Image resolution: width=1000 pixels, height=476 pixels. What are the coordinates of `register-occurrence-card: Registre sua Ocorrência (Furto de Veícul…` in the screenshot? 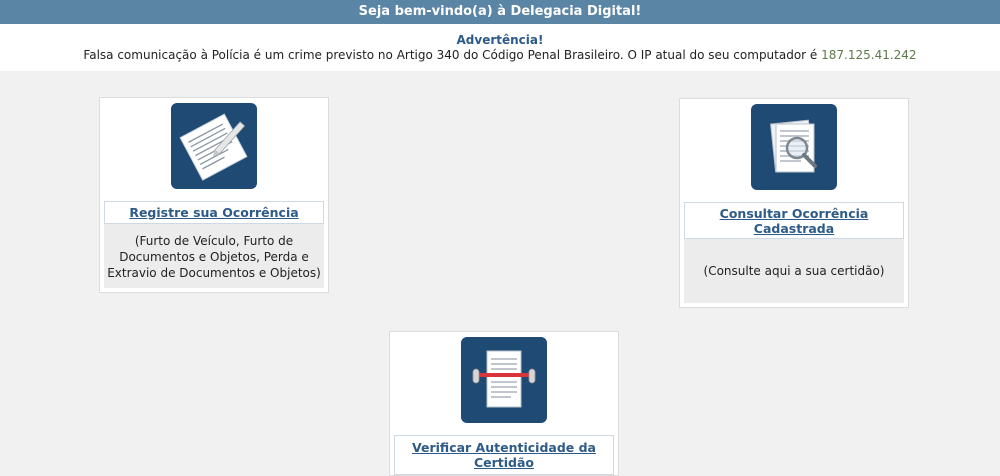 It's located at (214, 195).